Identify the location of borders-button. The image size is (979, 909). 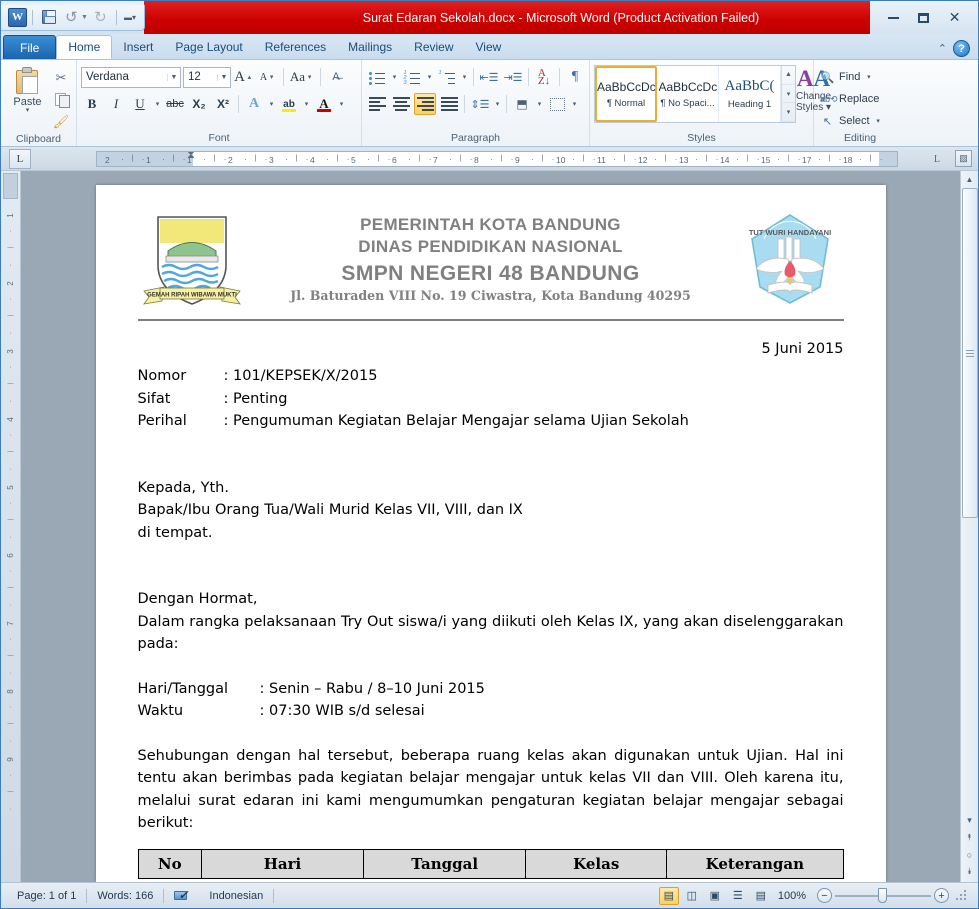
(557, 104).